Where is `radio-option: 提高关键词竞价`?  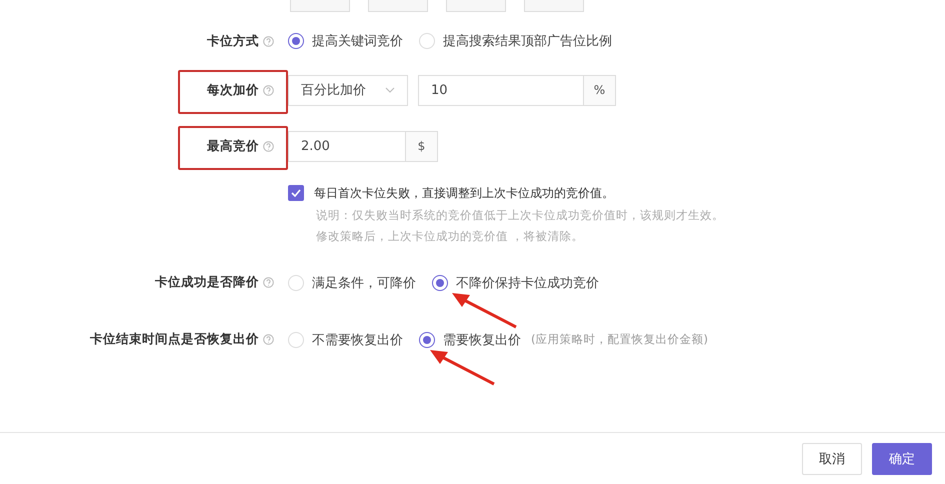
radio-option: 提高关键词竞价 is located at coordinates (345, 41).